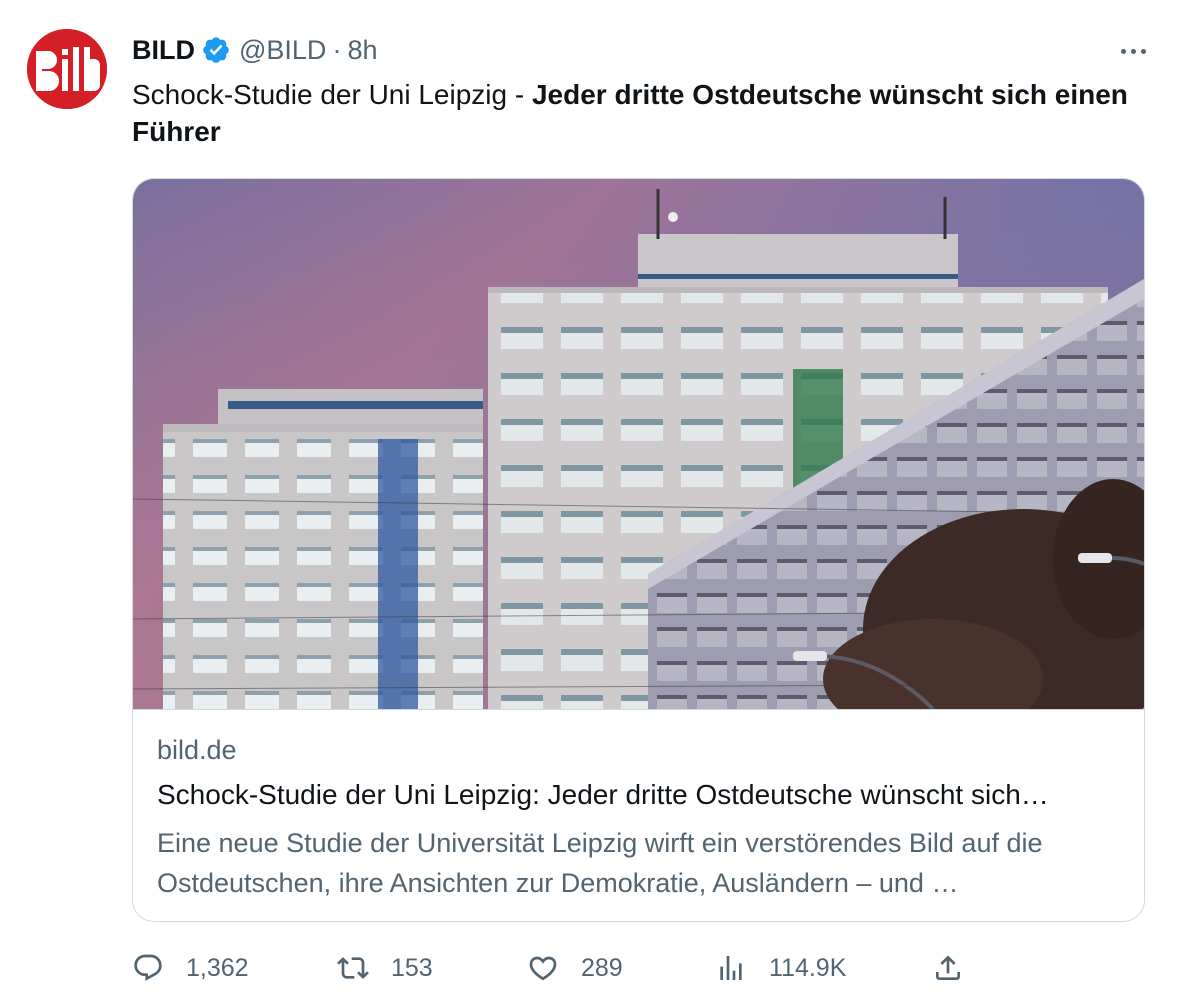 The width and height of the screenshot is (1178, 1008). I want to click on more-options-icon, so click(1133, 51).